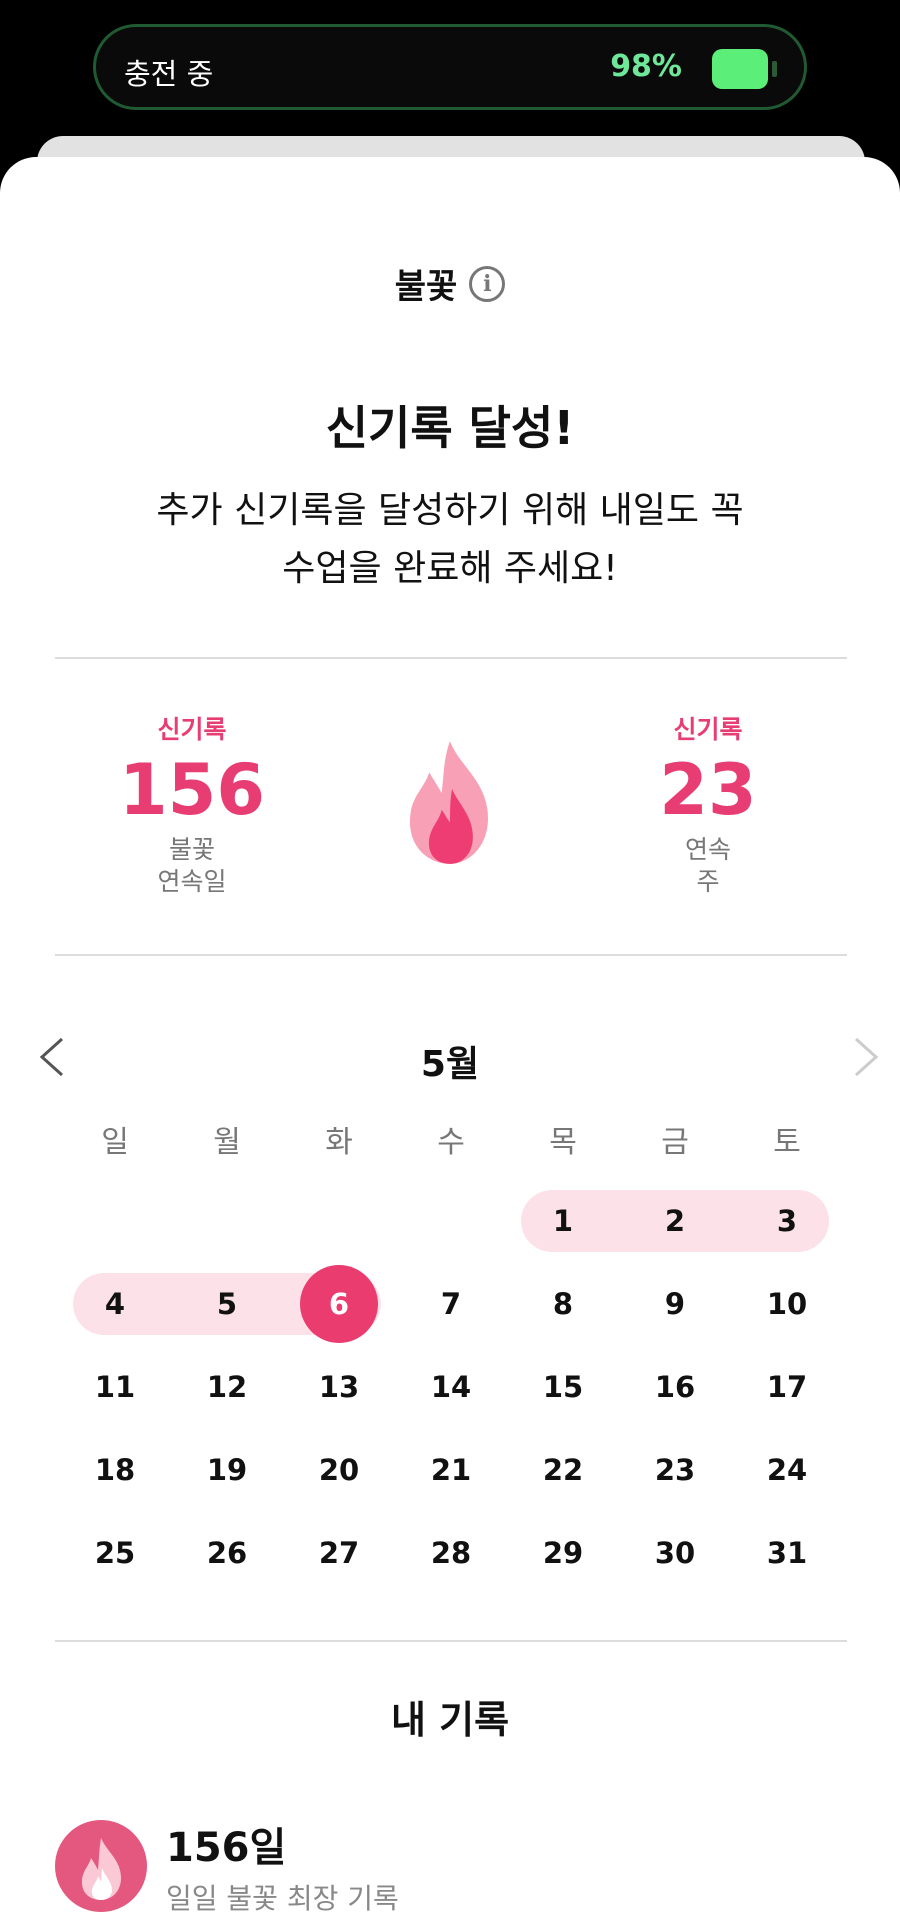  Describe the element at coordinates (451, 1387) in the screenshot. I see `calendar-day: 14` at that location.